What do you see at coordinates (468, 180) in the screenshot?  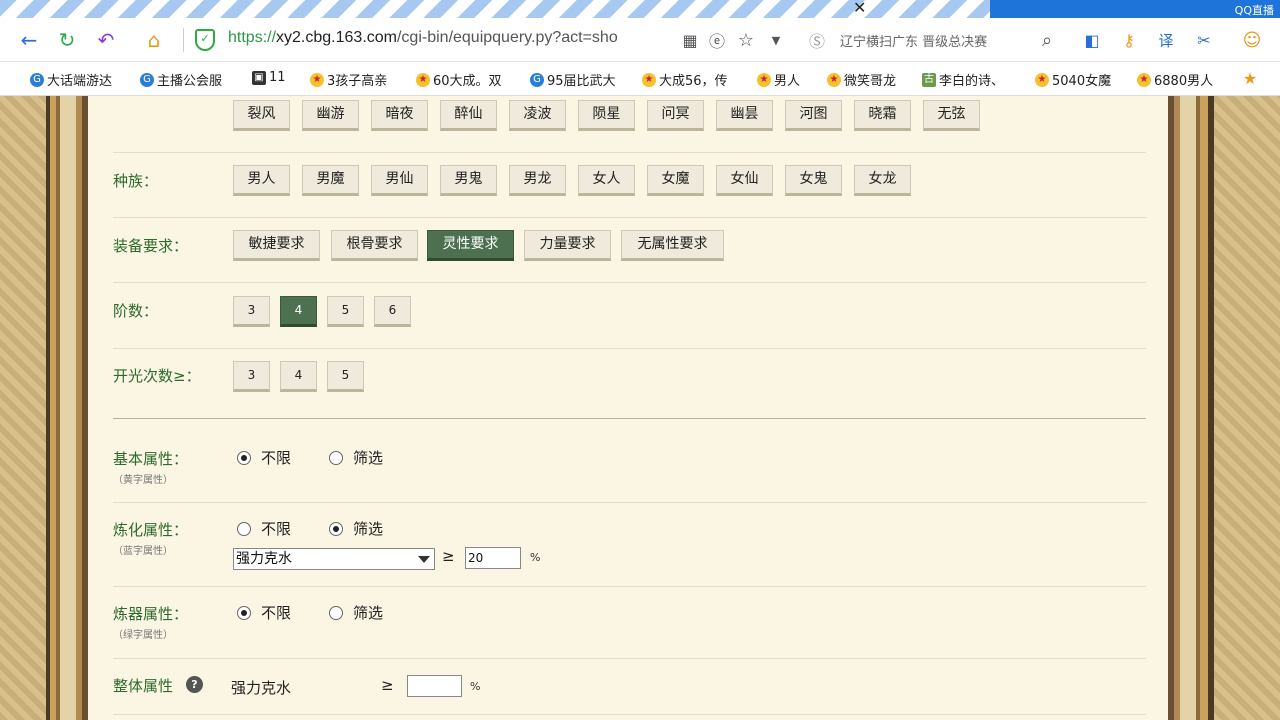 I see `race-option-button: 男鬼` at bounding box center [468, 180].